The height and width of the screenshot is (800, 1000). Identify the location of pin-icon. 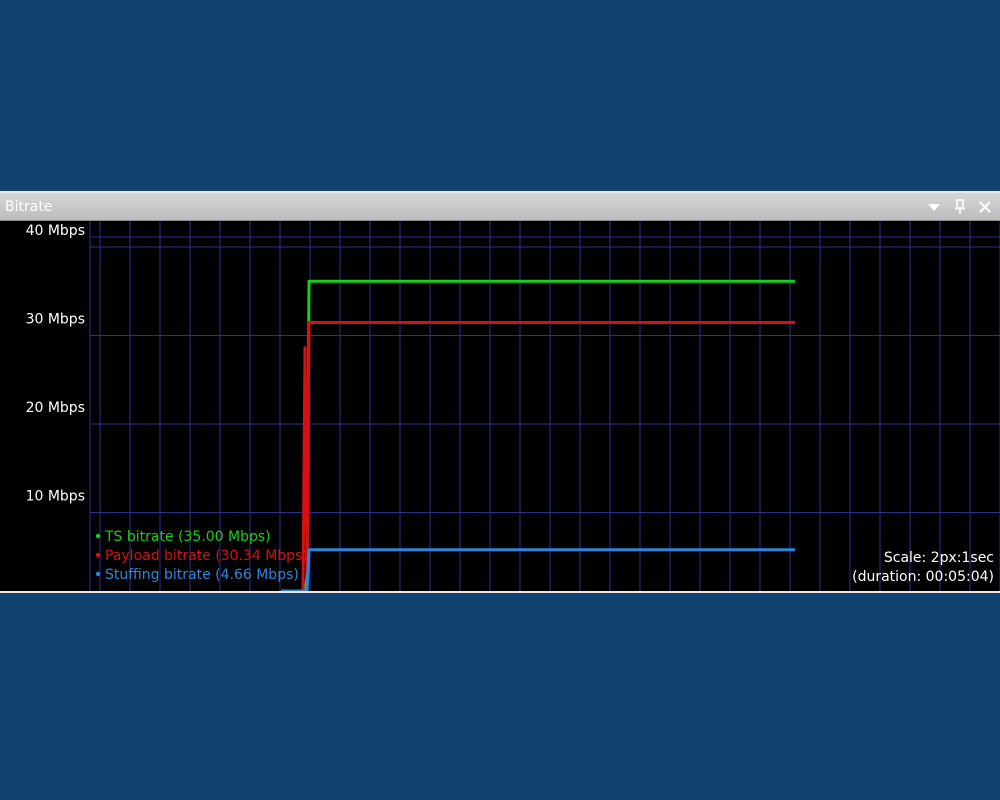
(960, 206).